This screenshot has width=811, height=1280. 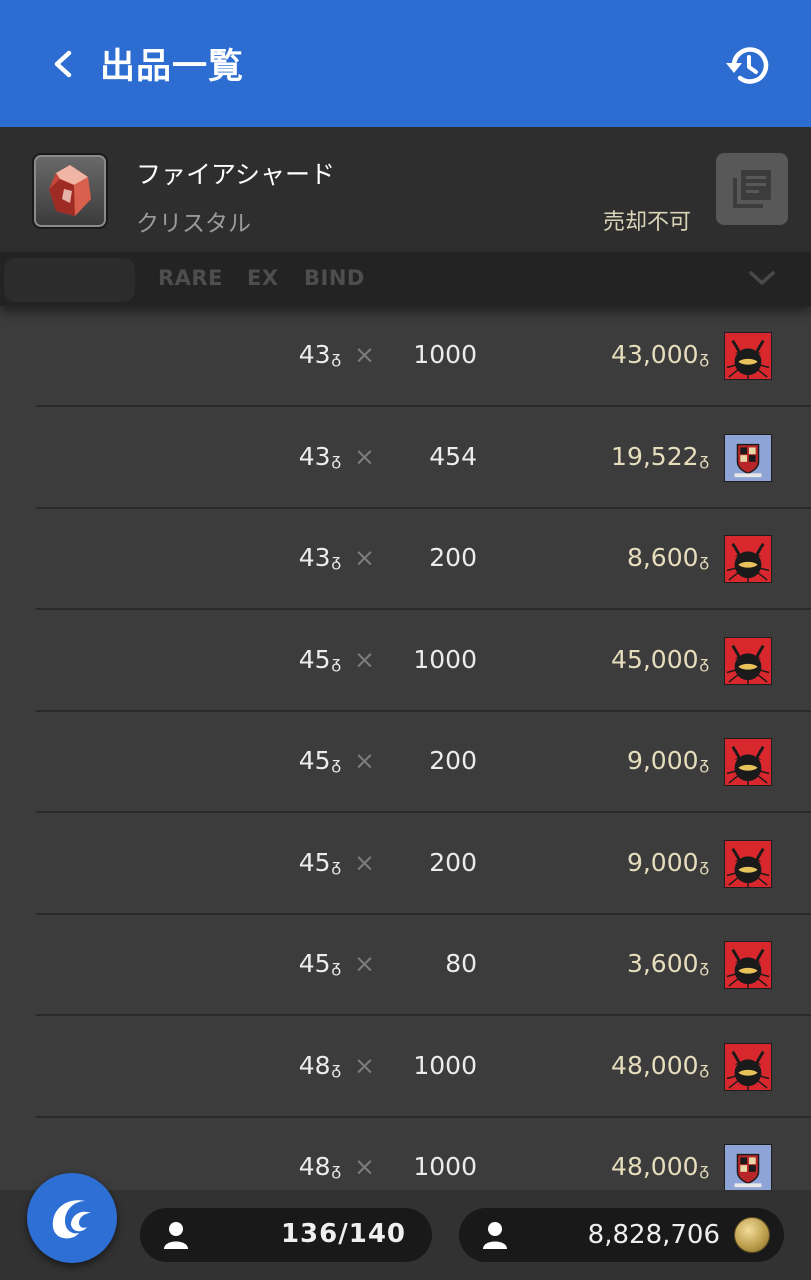 I want to click on gil-balance: 8,828,706, so click(x=653, y=1235).